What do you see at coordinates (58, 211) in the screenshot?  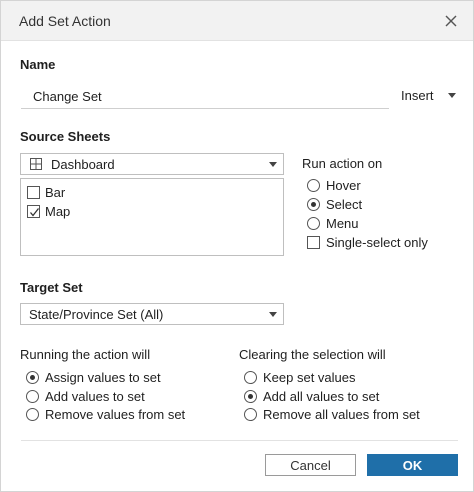 I see `sheet-item-label: Map` at bounding box center [58, 211].